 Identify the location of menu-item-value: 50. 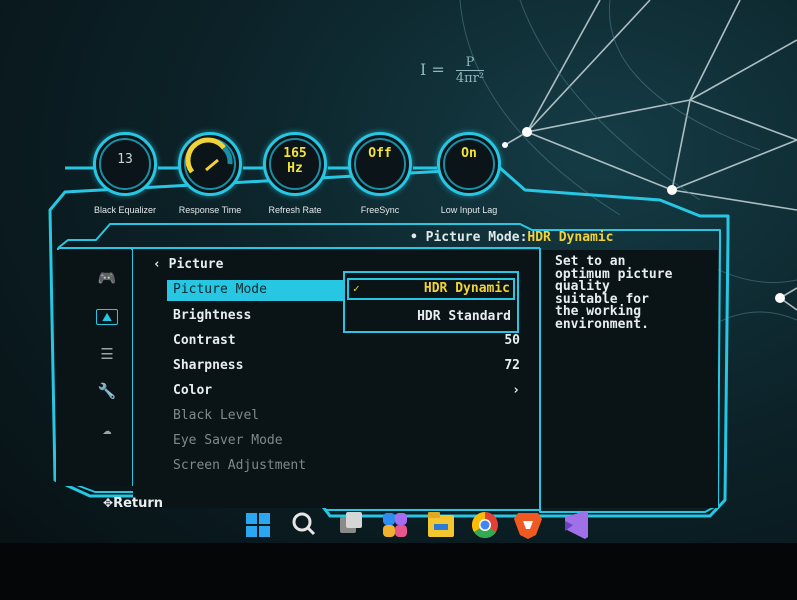
(512, 340).